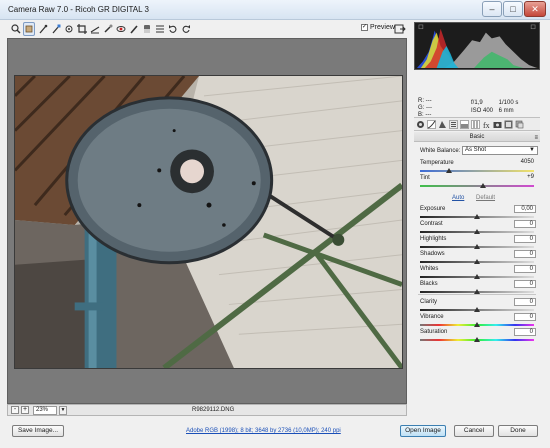 The image size is (550, 448). Describe the element at coordinates (43, 29) in the screenshot. I see `white-balance-icon` at that location.